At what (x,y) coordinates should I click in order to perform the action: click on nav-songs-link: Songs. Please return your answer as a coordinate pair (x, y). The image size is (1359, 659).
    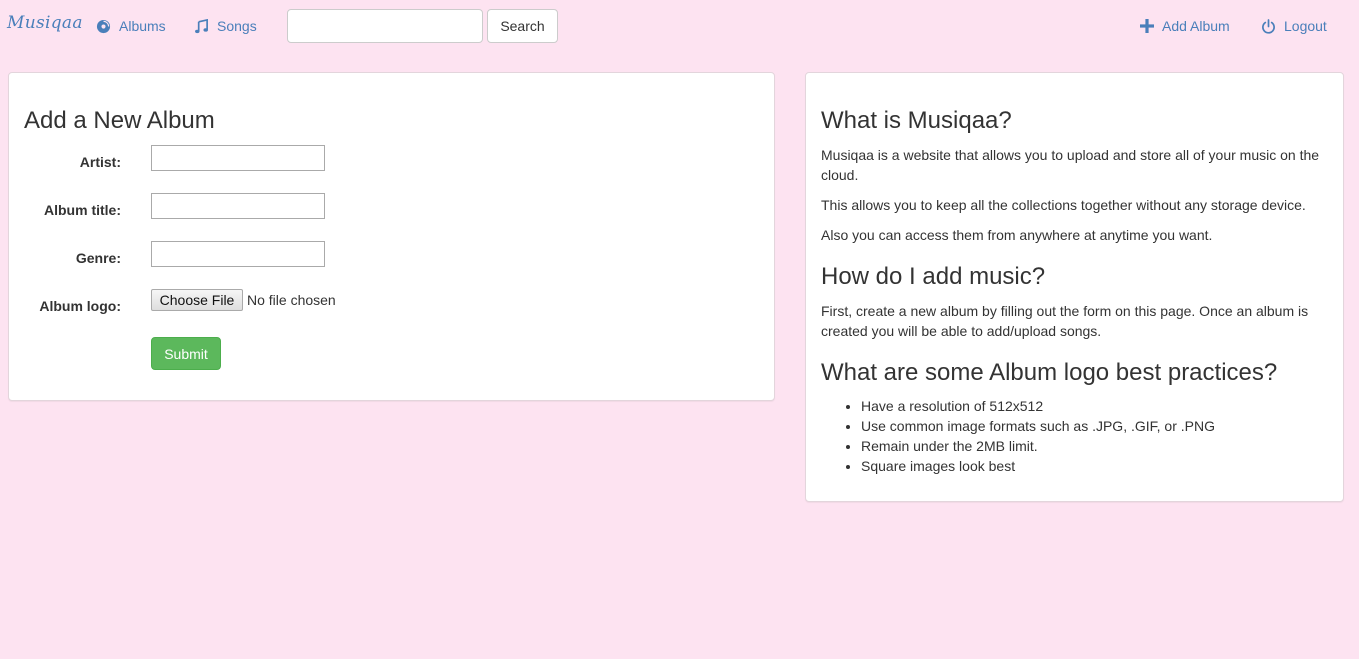
    Looking at the image, I should click on (225, 26).